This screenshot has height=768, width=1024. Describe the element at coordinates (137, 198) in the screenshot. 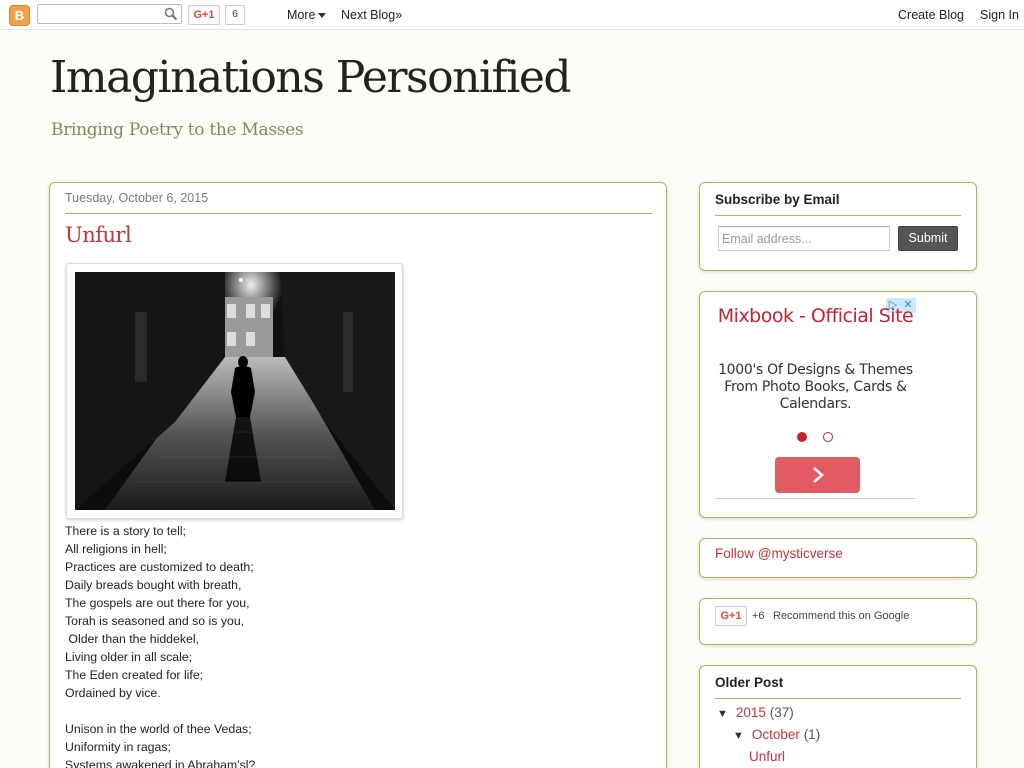

I see `post-date: Tuesday, October 6, 2015` at that location.